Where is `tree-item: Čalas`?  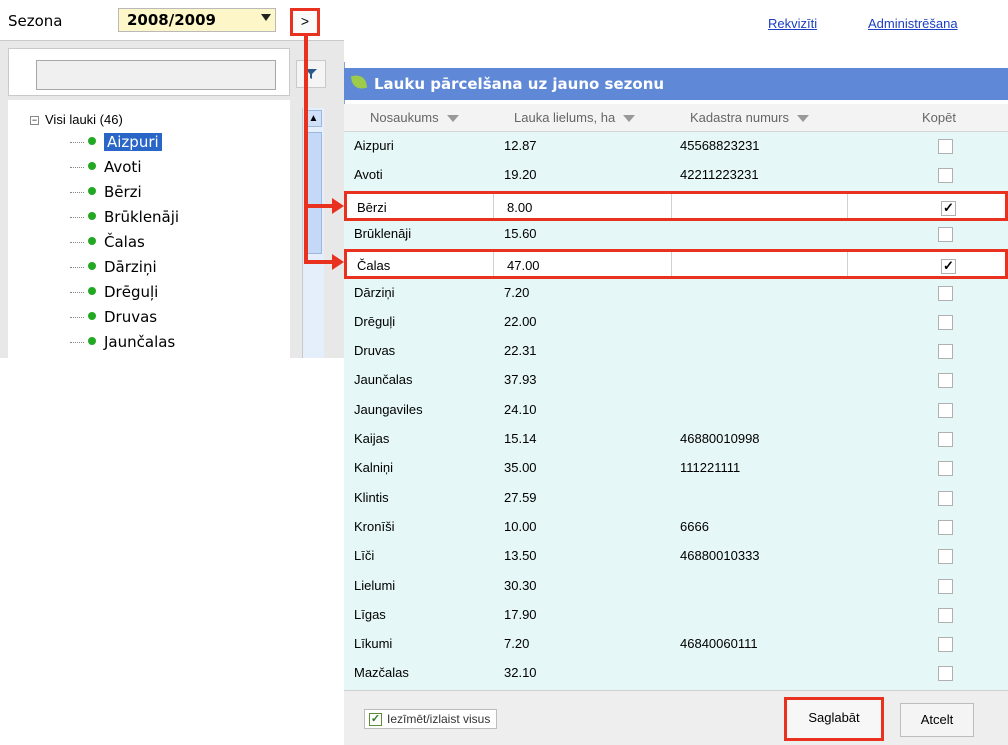 tree-item: Čalas is located at coordinates (107, 242).